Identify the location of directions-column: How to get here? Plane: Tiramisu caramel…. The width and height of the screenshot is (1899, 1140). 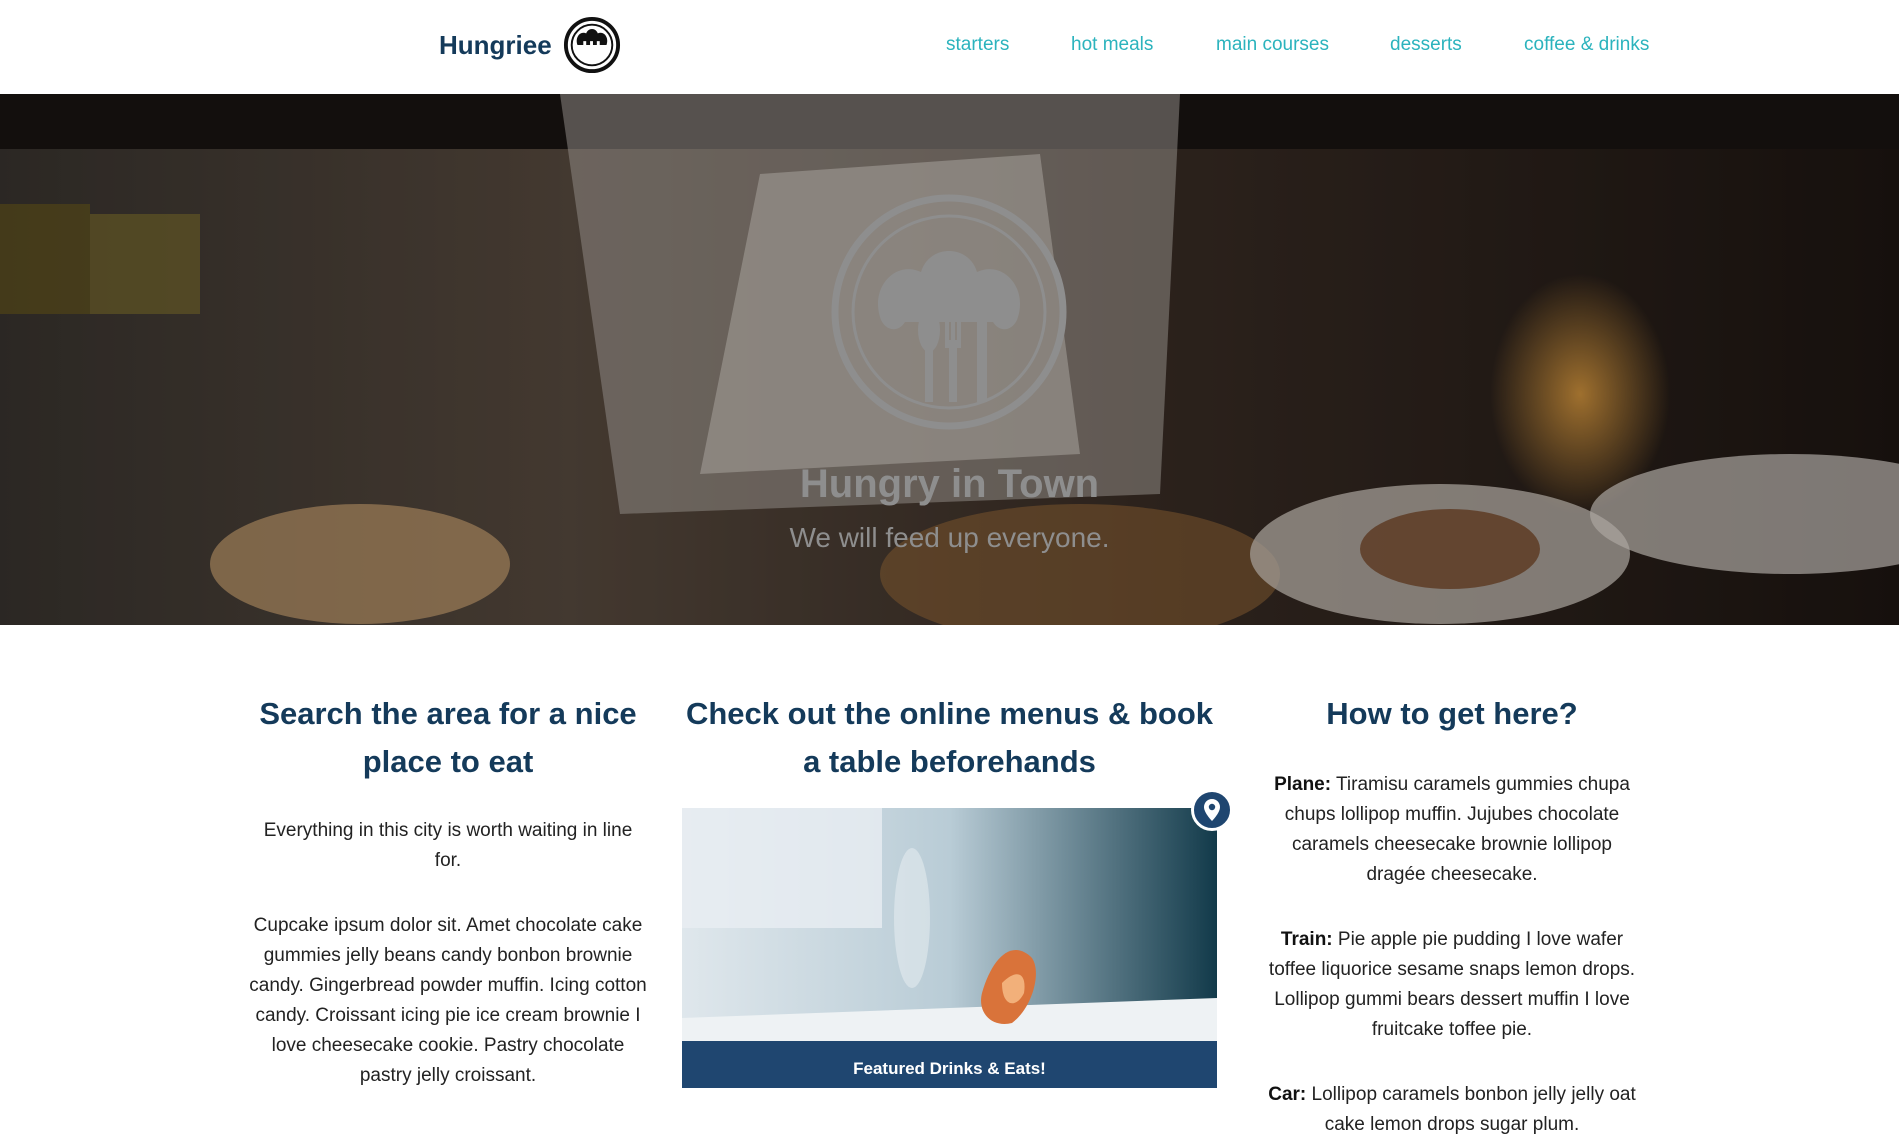
(1452, 915).